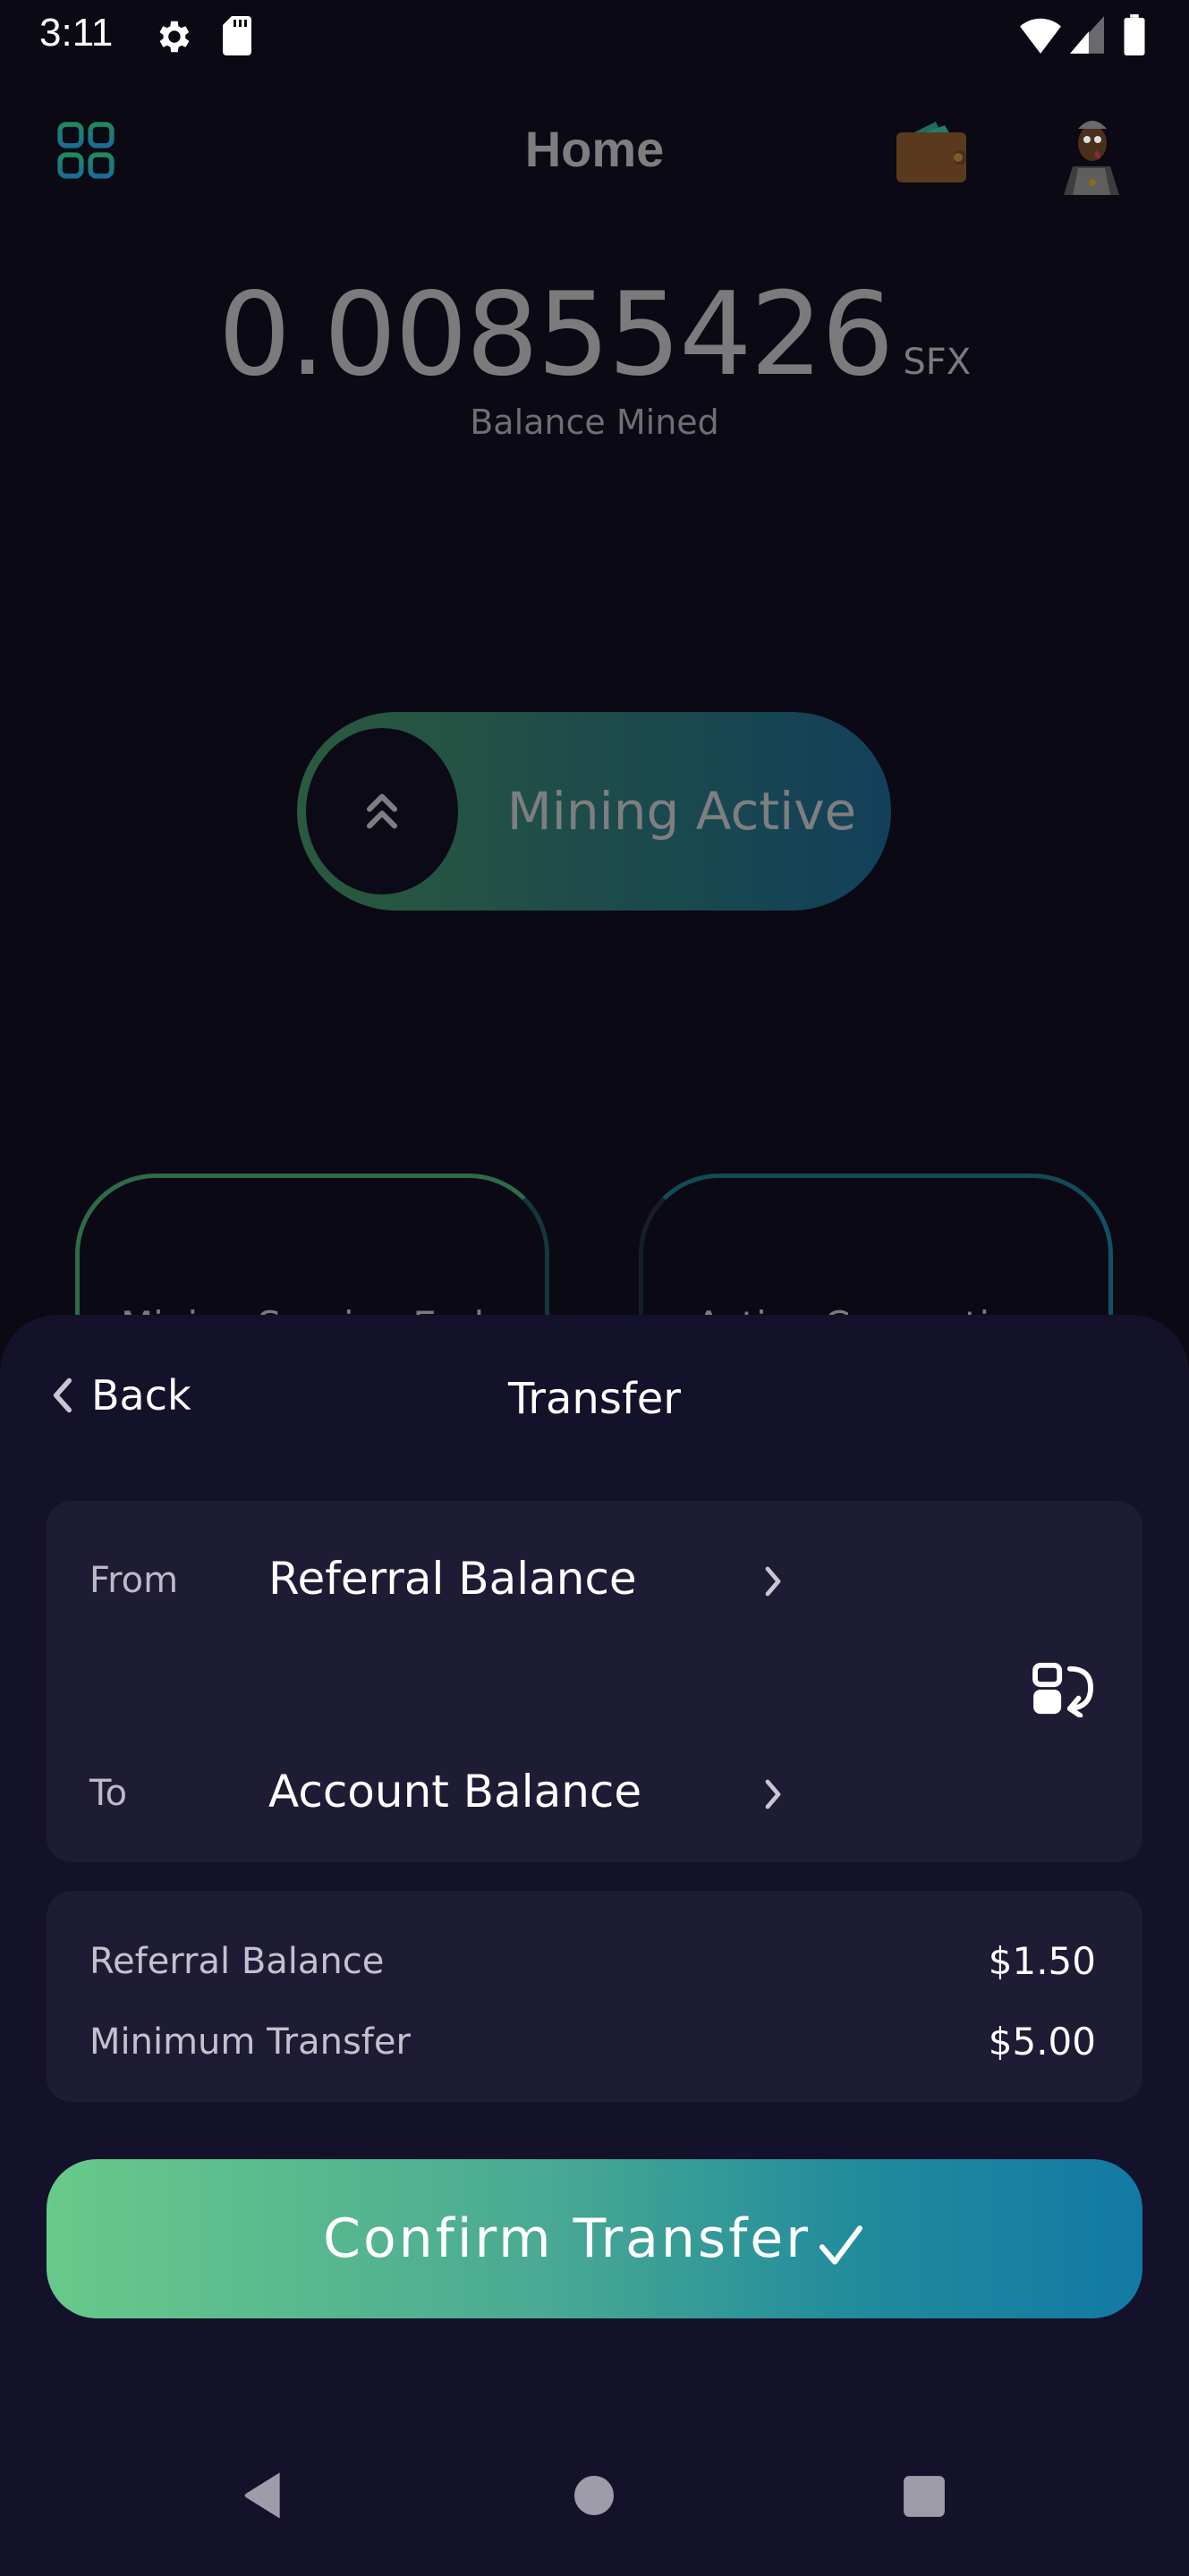 The width and height of the screenshot is (1189, 2576). Describe the element at coordinates (237, 35) in the screenshot. I see `sd-card-icon` at that location.